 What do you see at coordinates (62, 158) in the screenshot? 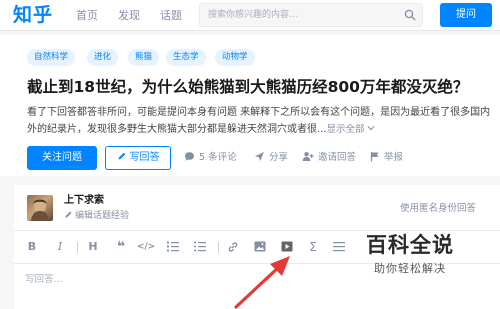
I see `follow-question-button: 关注问题` at bounding box center [62, 158].